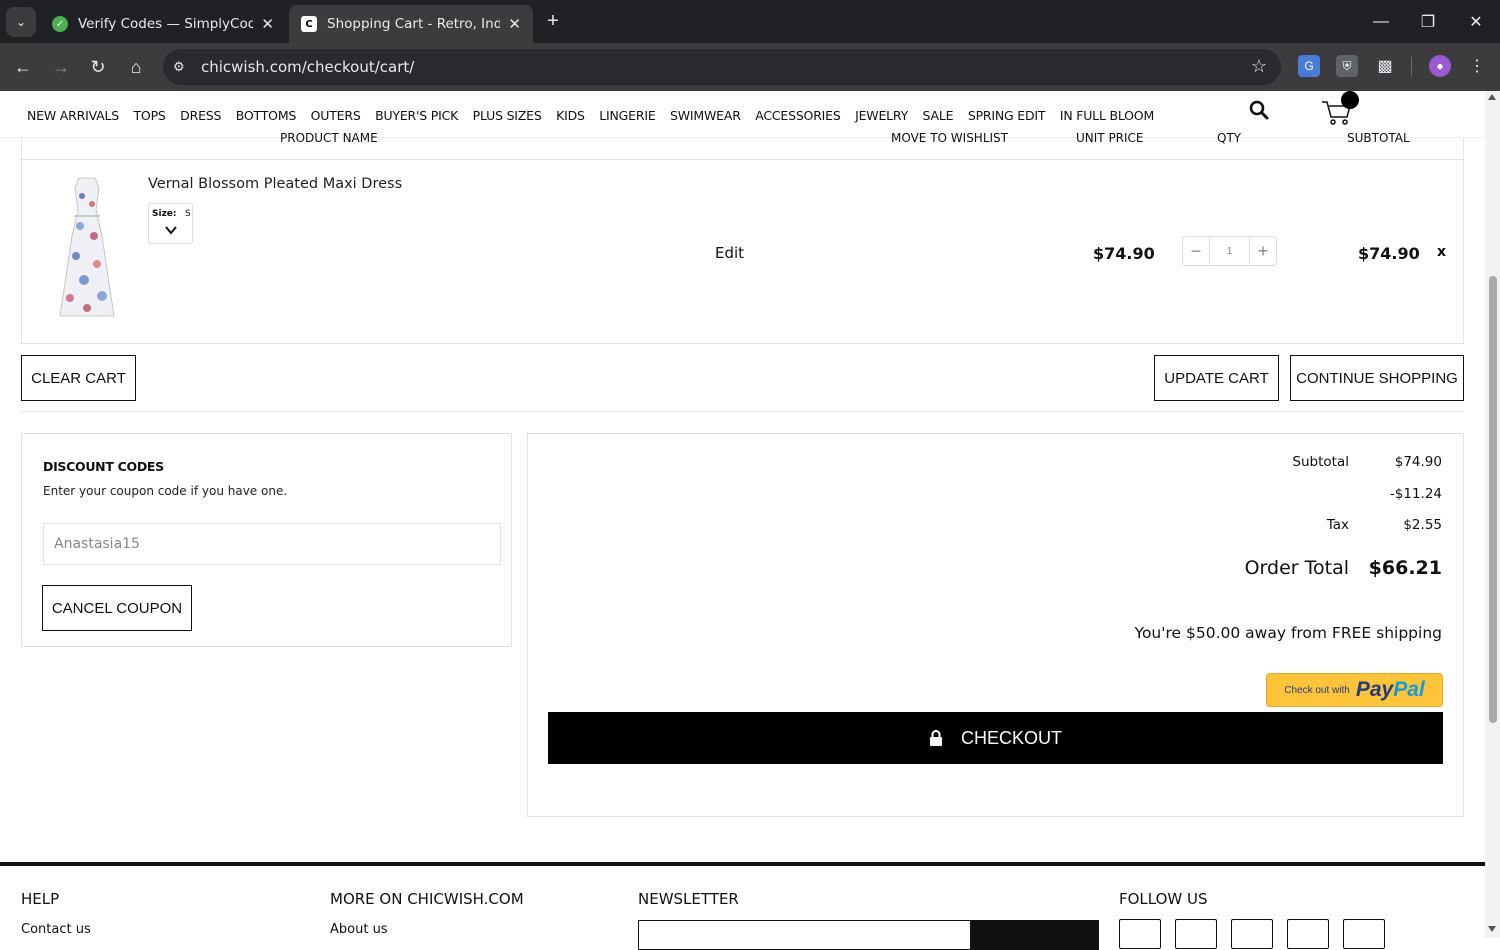 The image size is (1500, 950). What do you see at coordinates (570, 115) in the screenshot?
I see `nav-kids: KIDS` at bounding box center [570, 115].